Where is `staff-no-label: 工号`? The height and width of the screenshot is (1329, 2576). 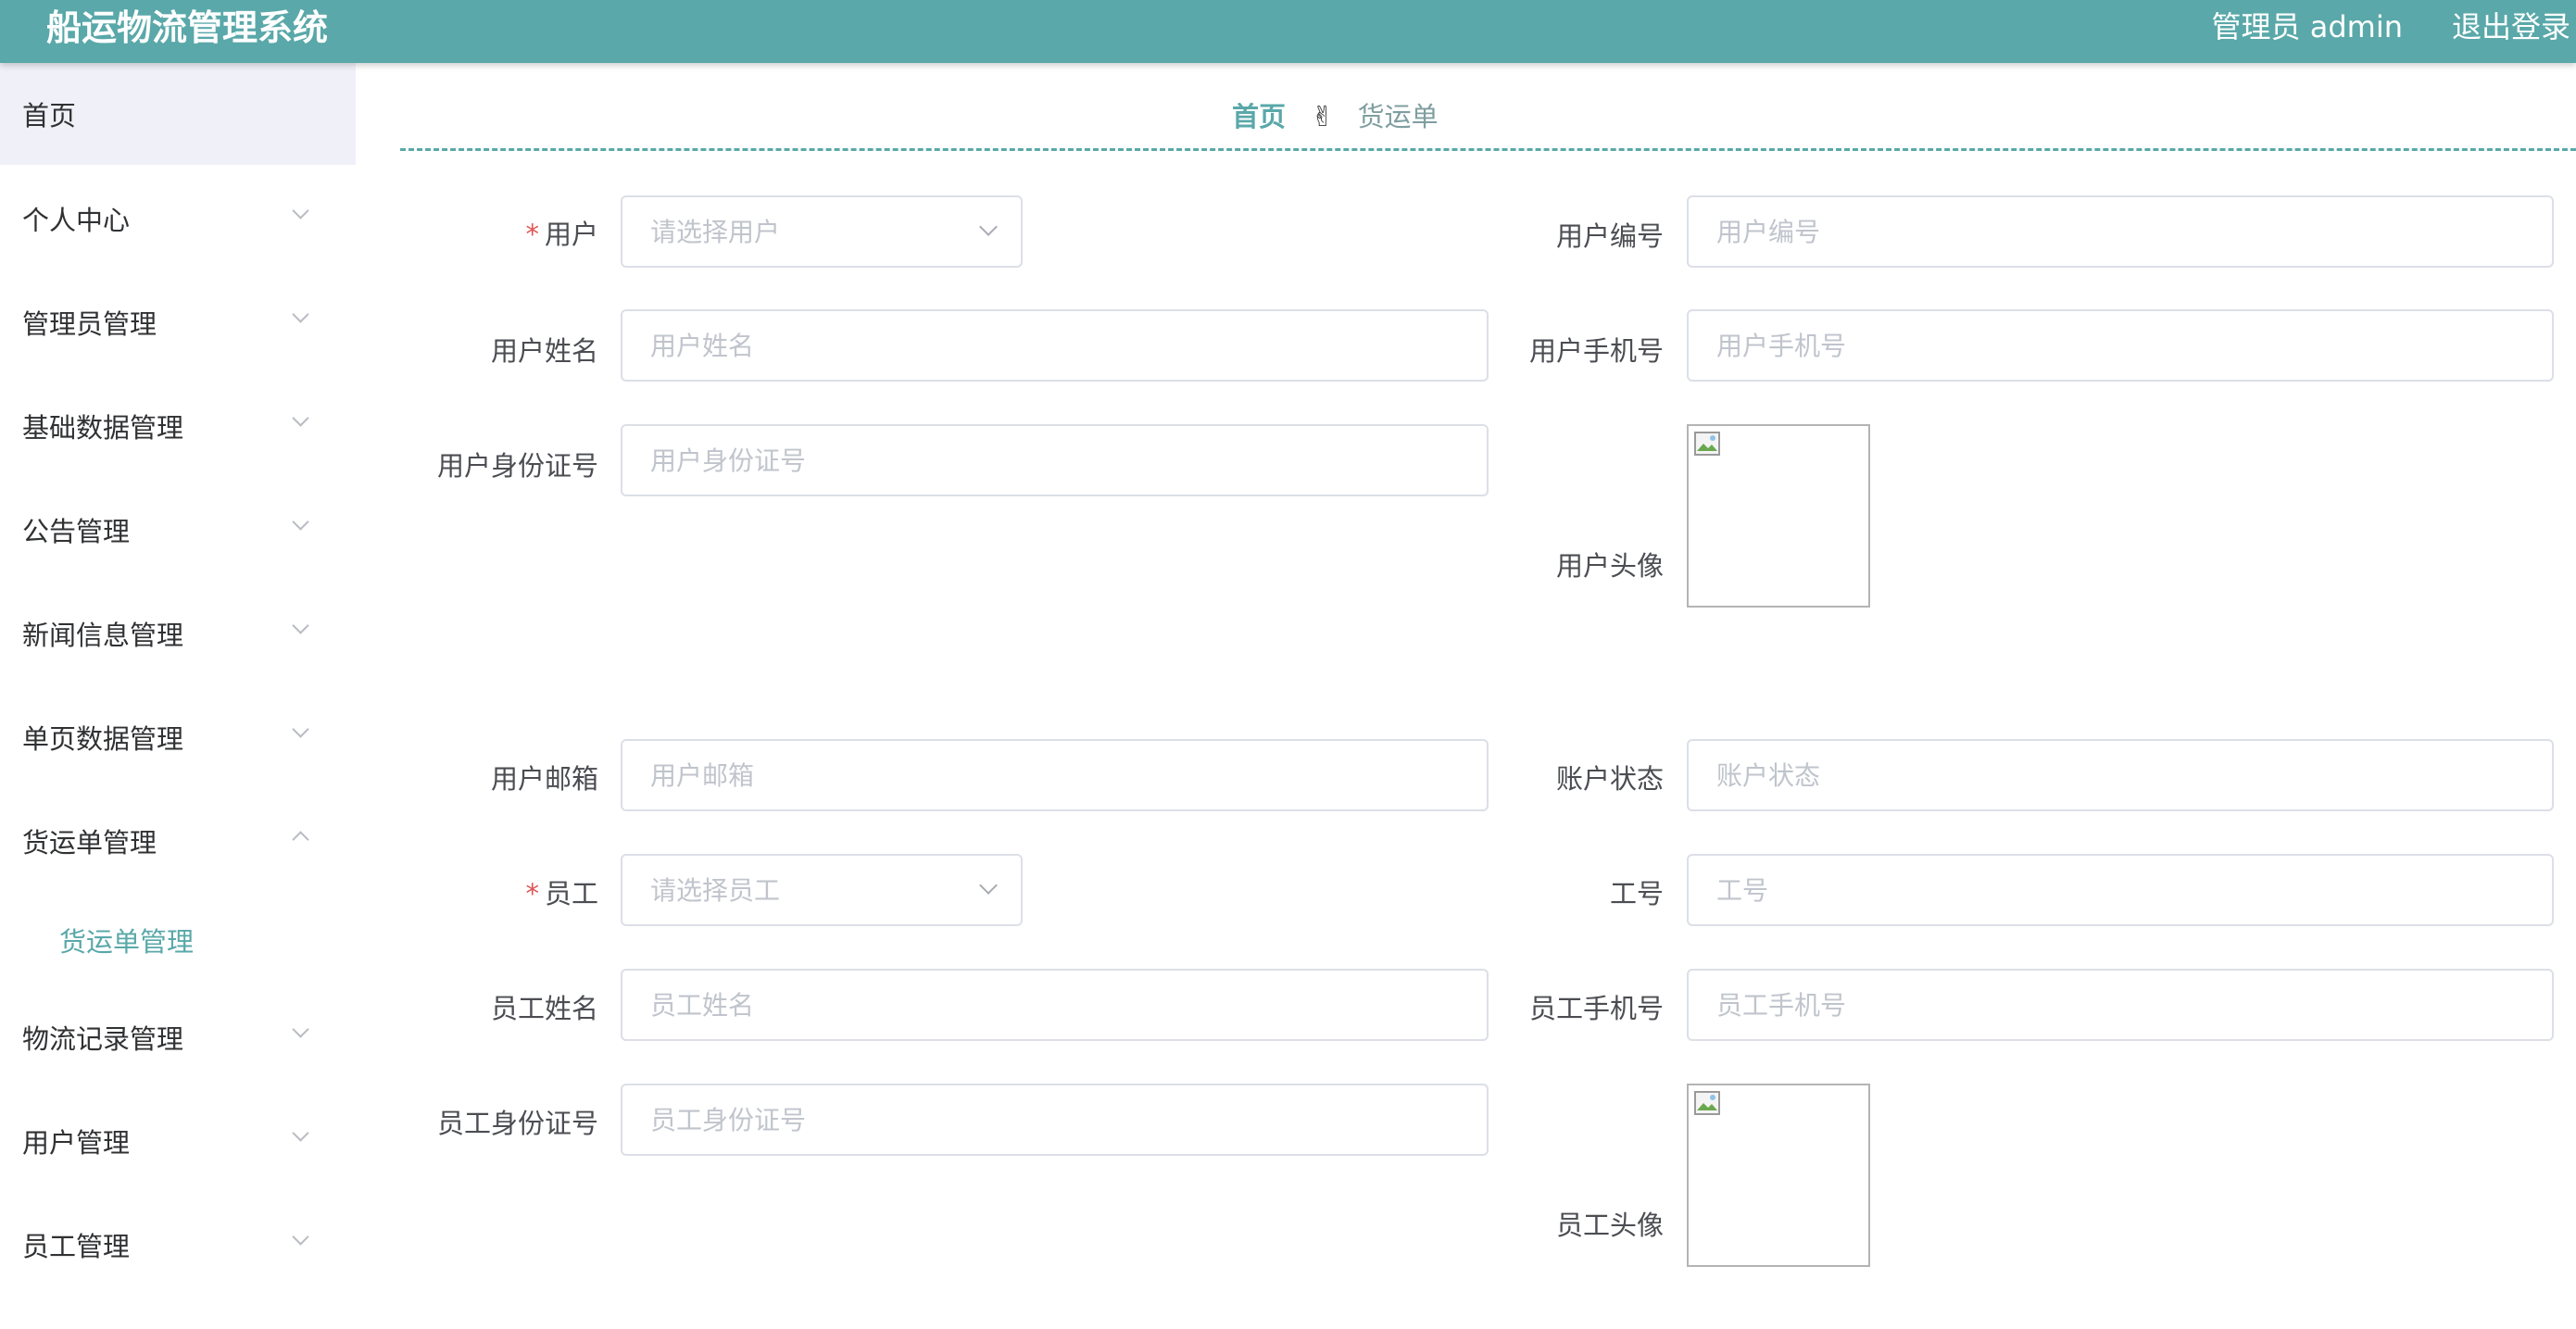 staff-no-label: 工号 is located at coordinates (1636, 893).